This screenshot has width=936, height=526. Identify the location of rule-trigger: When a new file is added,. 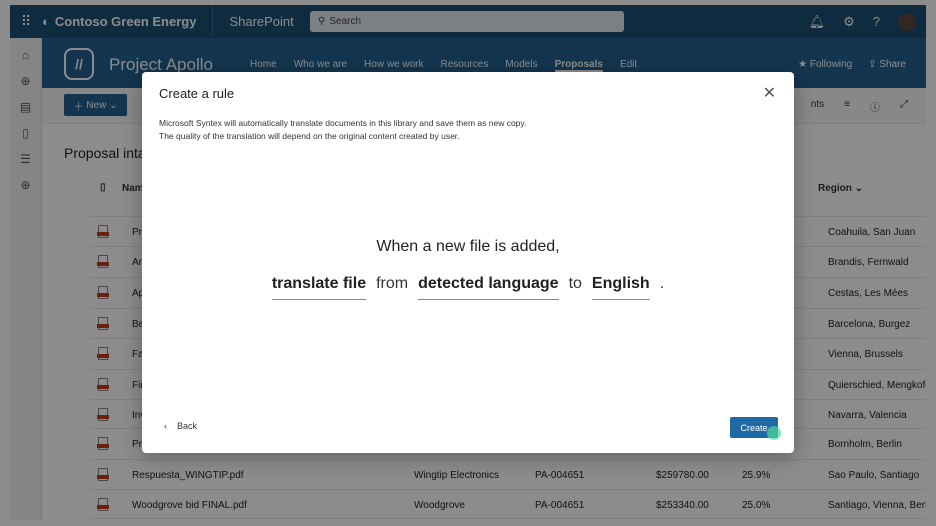
(468, 246).